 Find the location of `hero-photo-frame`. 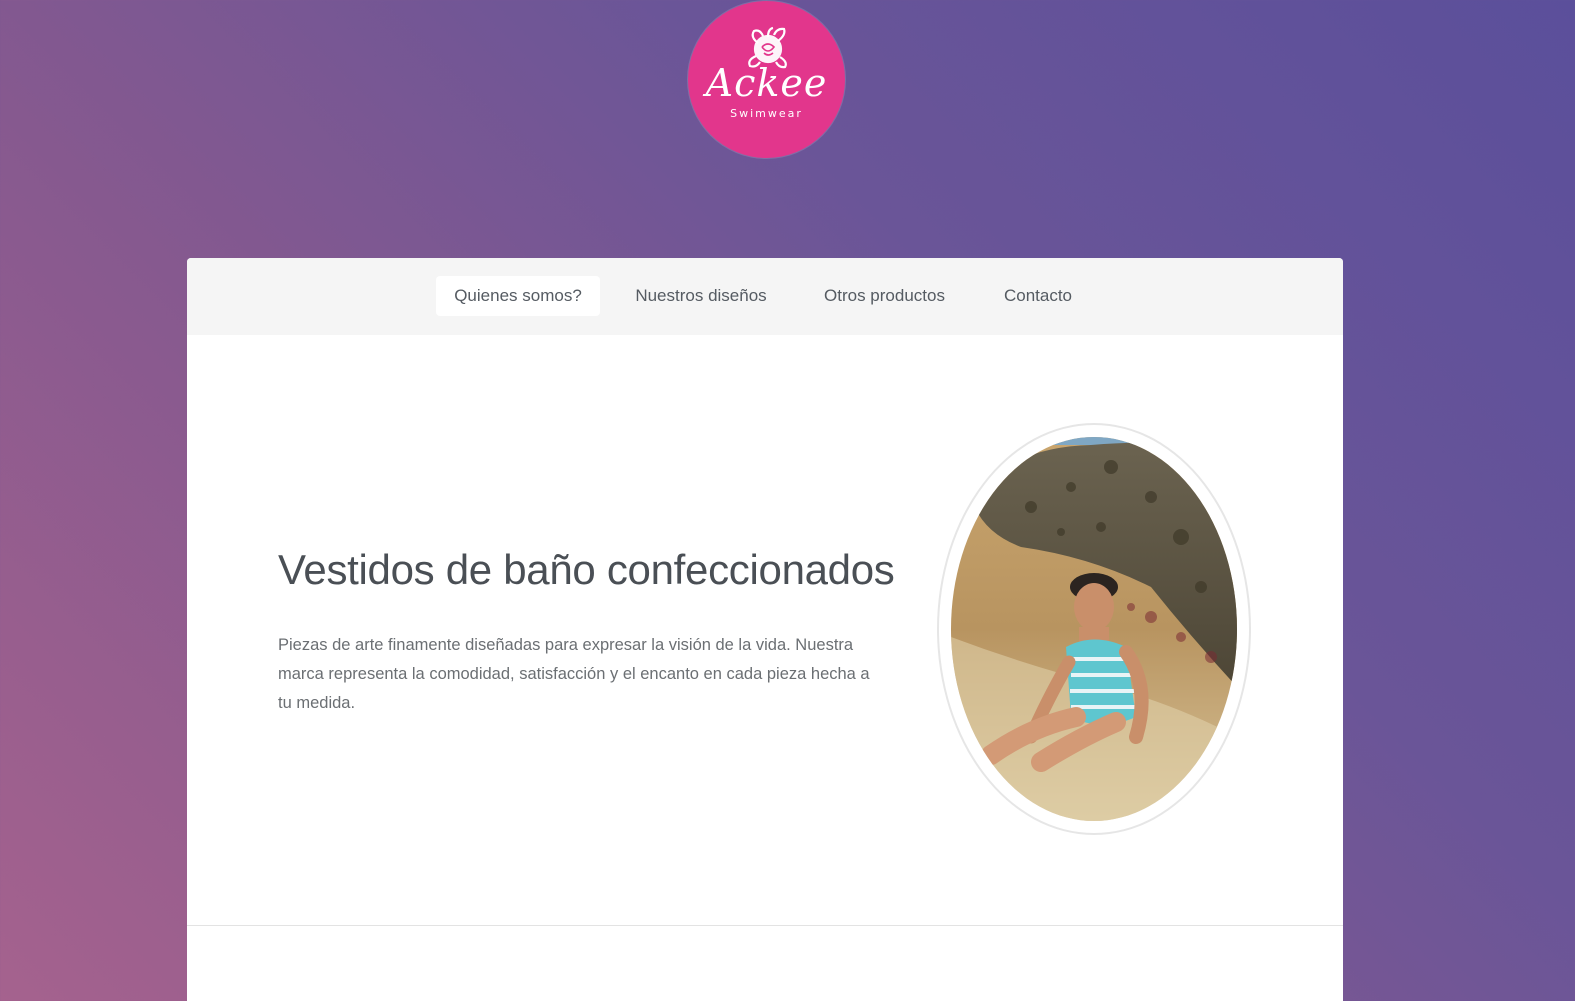

hero-photo-frame is located at coordinates (1094, 629).